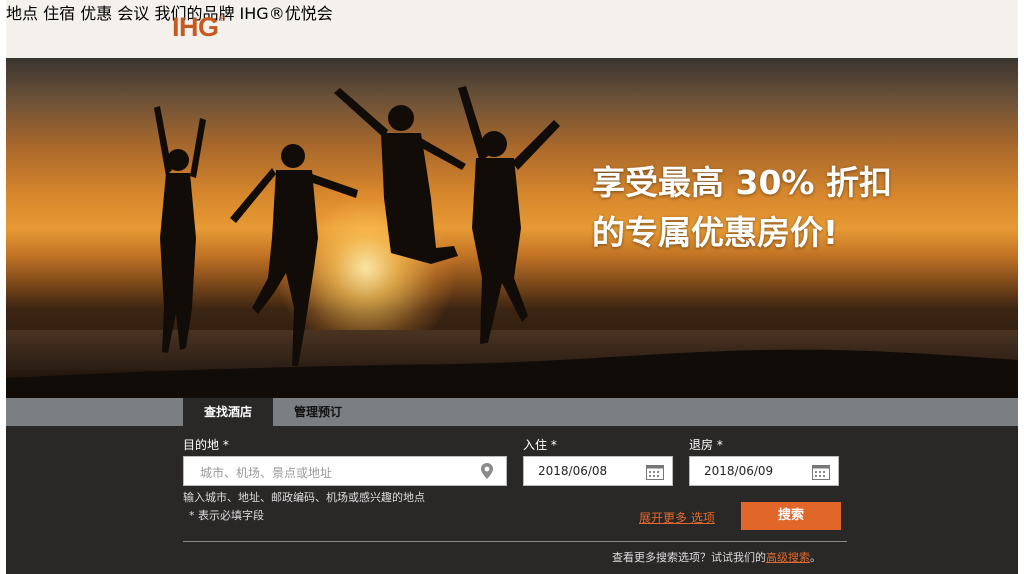 This screenshot has height=574, width=1024. I want to click on hero-headline: 享受最高 30% 折扣 的专属优惠房价!, so click(742, 208).